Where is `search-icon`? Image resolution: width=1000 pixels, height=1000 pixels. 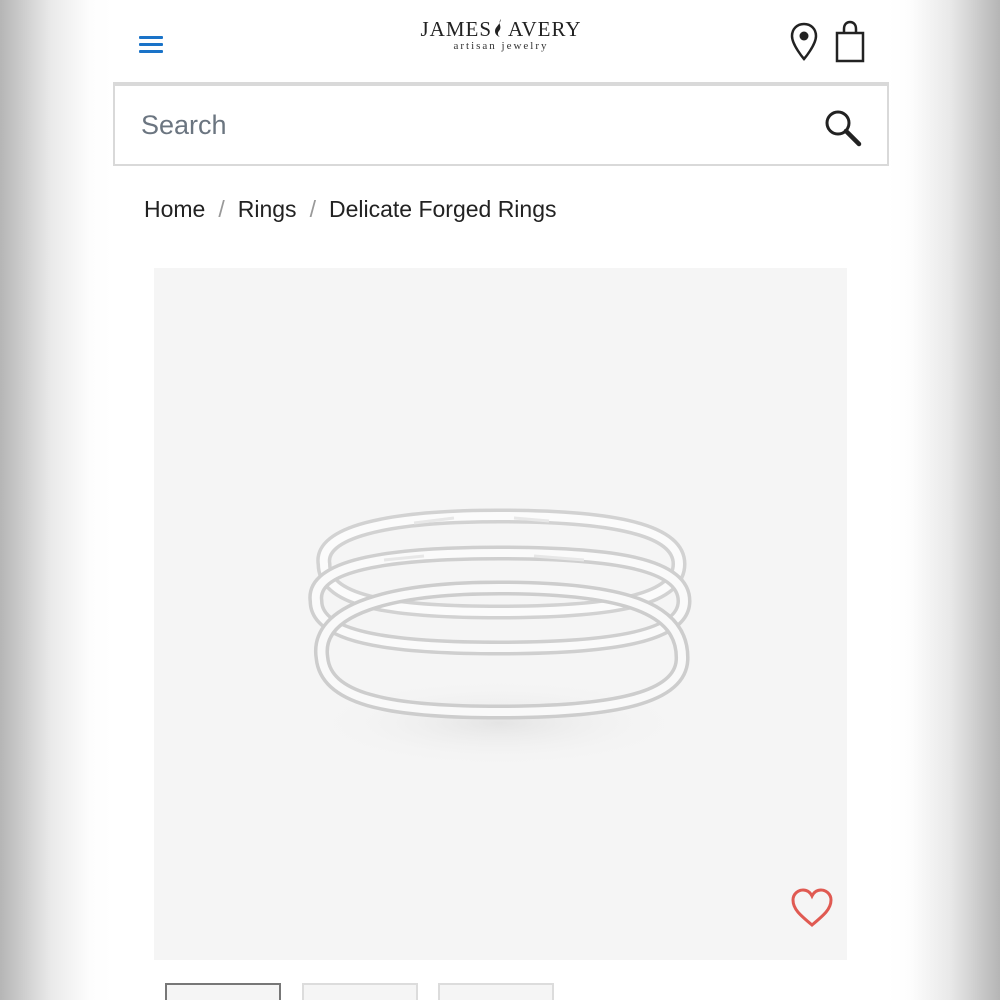
search-icon is located at coordinates (843, 128).